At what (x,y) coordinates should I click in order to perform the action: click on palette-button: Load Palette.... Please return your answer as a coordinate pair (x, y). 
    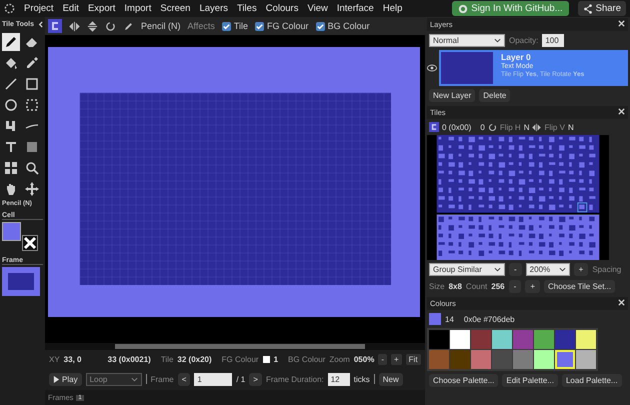
    Looking at the image, I should click on (592, 380).